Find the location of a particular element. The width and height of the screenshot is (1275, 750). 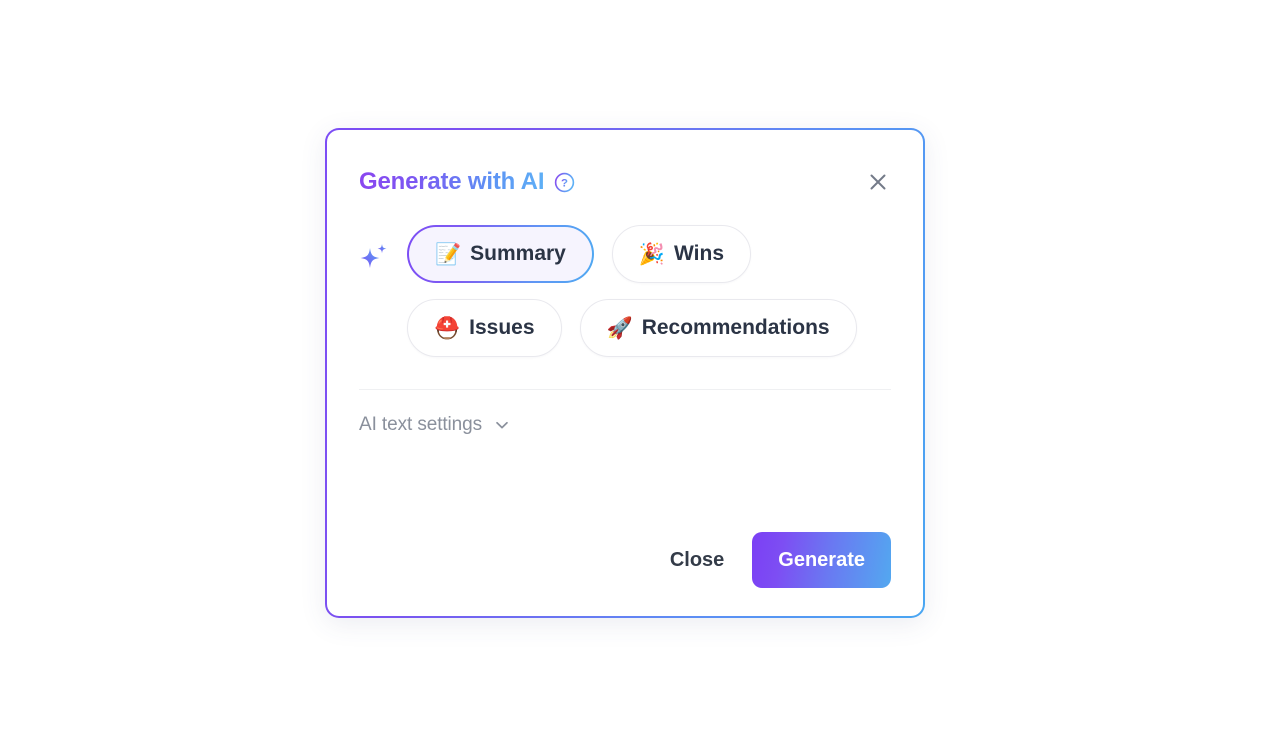

chip-summary: 📝 Summary is located at coordinates (500, 254).